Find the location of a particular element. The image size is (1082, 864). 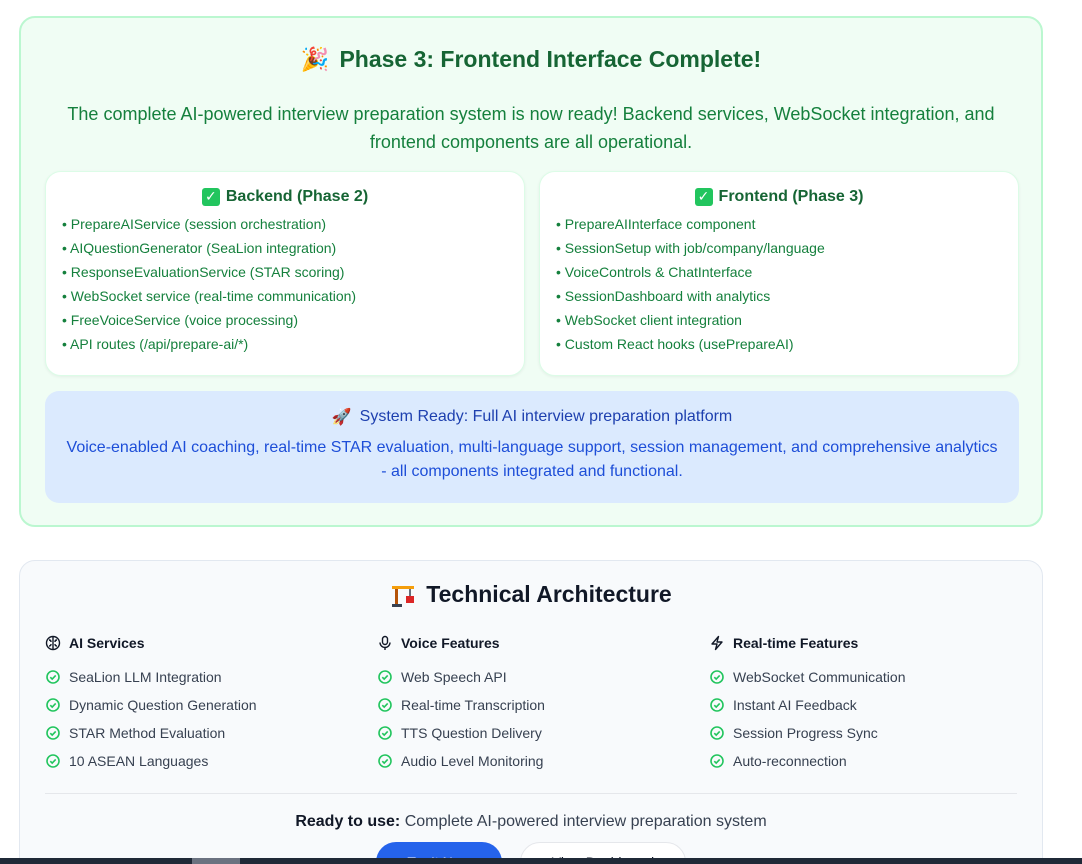

frontend-title: ✓ Frontend (Phase 3) is located at coordinates (779, 197).